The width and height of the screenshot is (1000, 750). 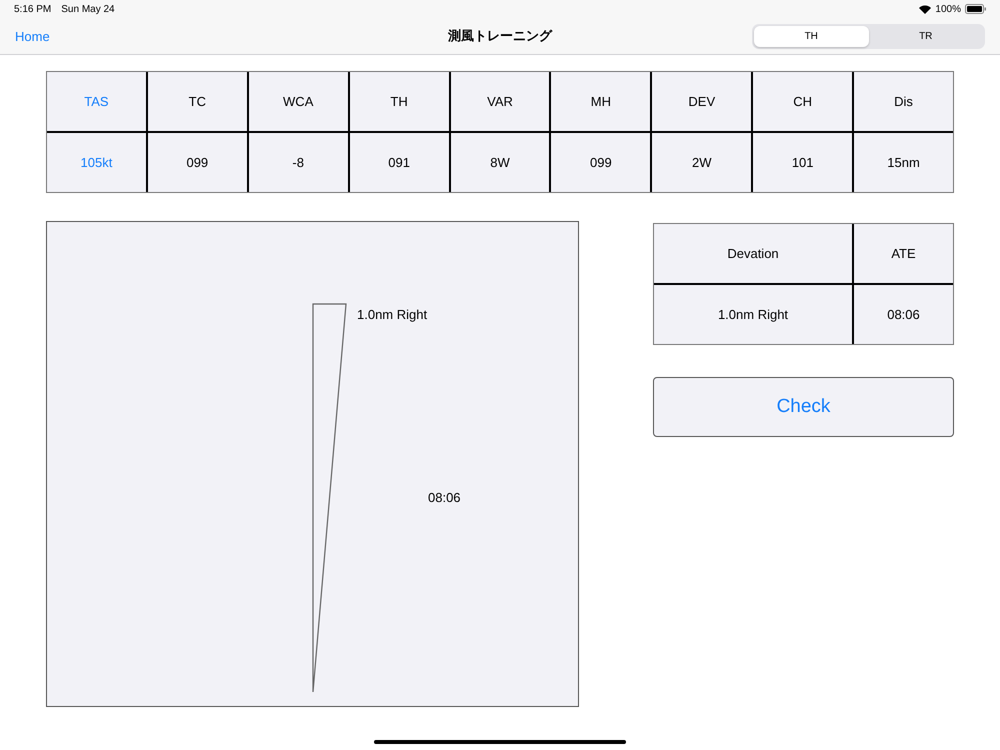 I want to click on header-cell: CH, so click(x=802, y=101).